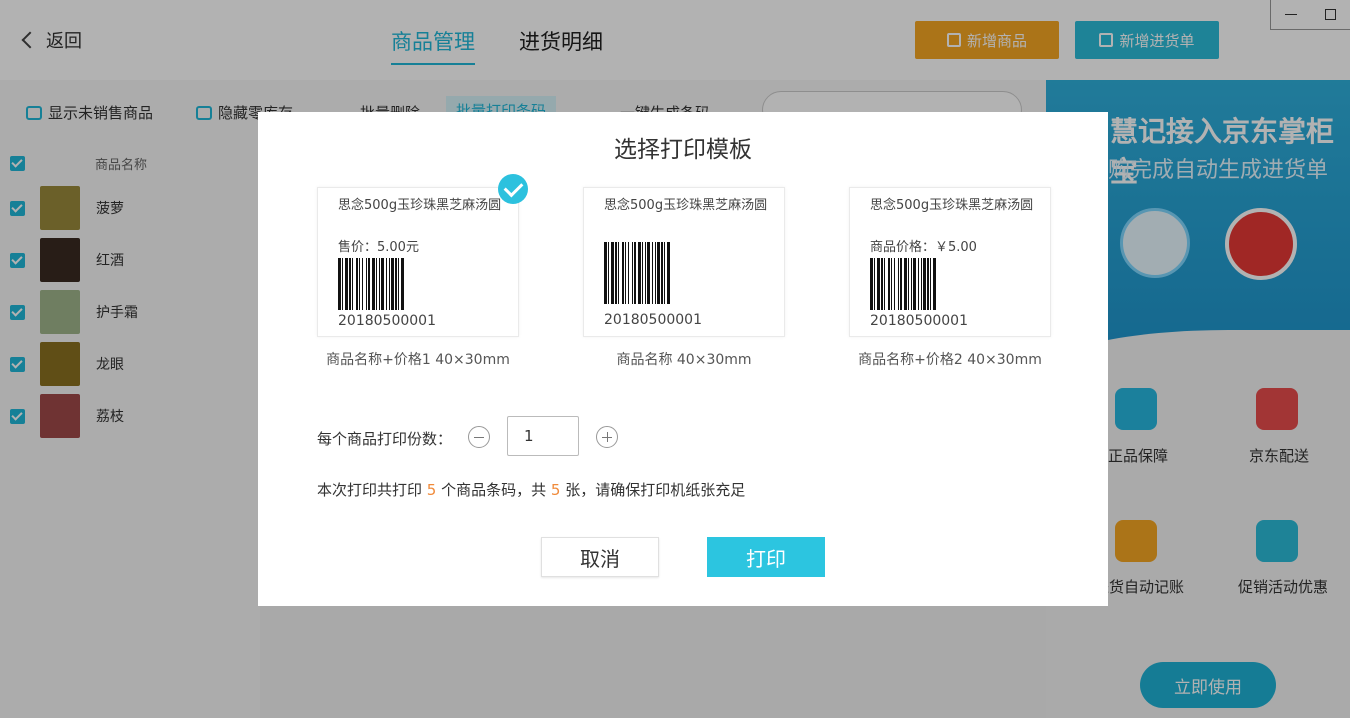 The width and height of the screenshot is (1350, 718). Describe the element at coordinates (607, 437) in the screenshot. I see `increment-button` at that location.